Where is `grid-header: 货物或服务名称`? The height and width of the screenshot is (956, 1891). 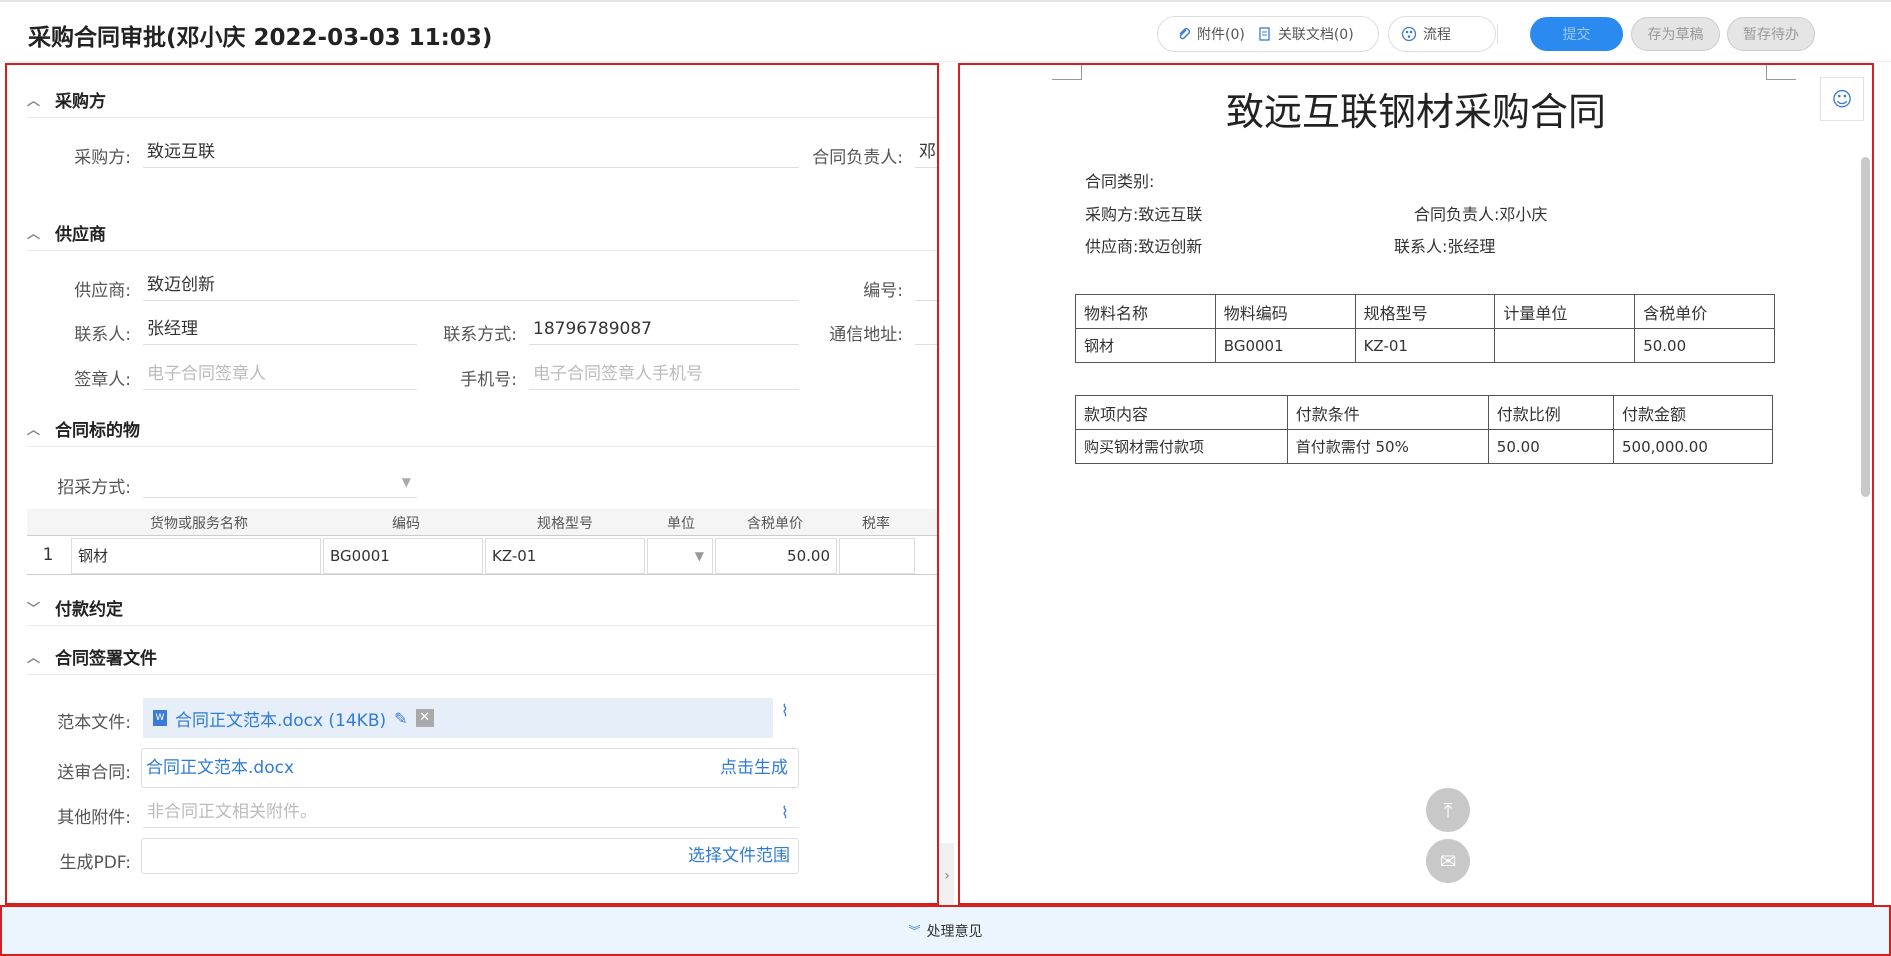
grid-header: 货物或服务名称 is located at coordinates (199, 524).